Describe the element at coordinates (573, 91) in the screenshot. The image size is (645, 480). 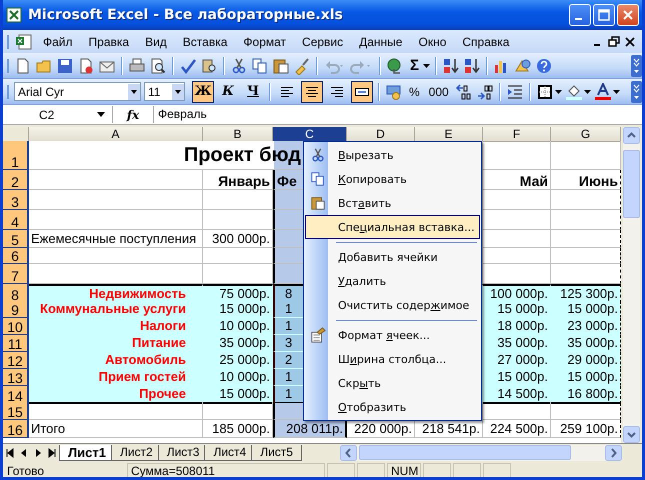
I see `fill-color-icon` at that location.